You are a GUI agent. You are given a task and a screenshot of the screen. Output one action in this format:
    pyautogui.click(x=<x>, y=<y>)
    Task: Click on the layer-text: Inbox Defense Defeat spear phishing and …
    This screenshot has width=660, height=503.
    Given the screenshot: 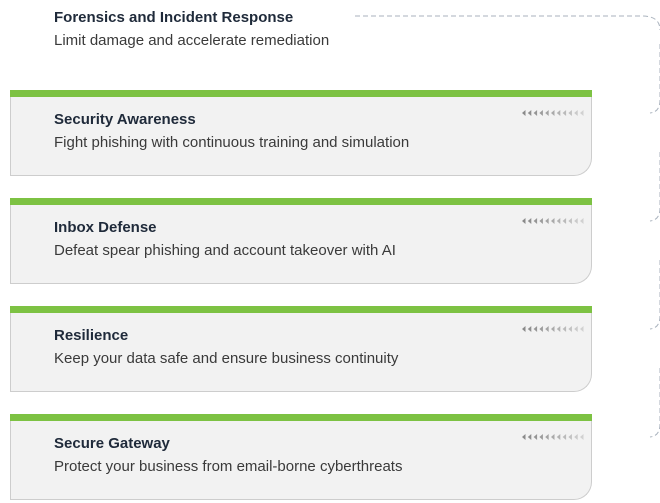 What is the action you would take?
    pyautogui.click(x=225, y=239)
    